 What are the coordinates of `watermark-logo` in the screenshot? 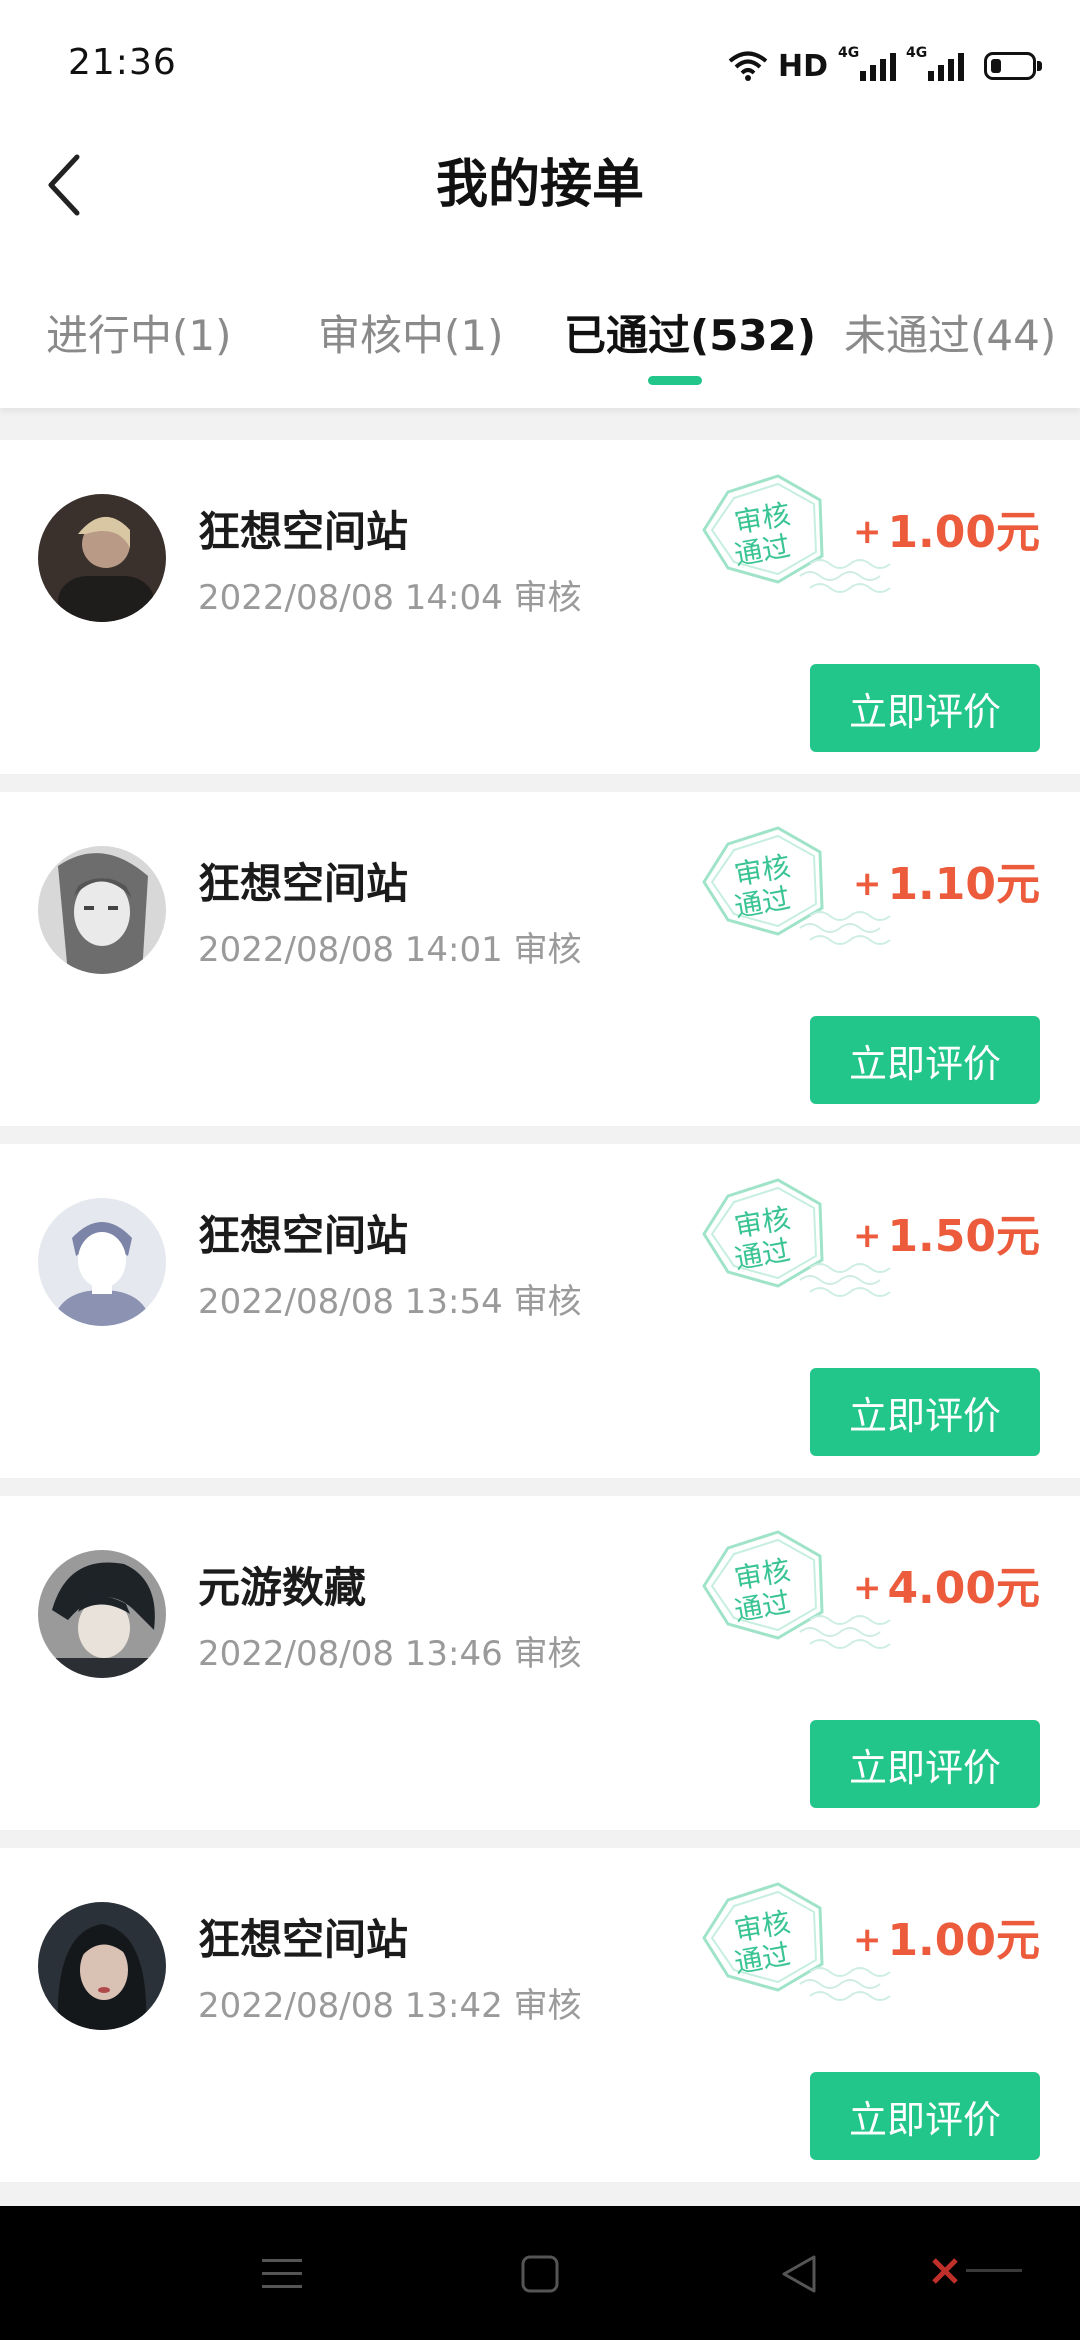 It's located at (976, 2271).